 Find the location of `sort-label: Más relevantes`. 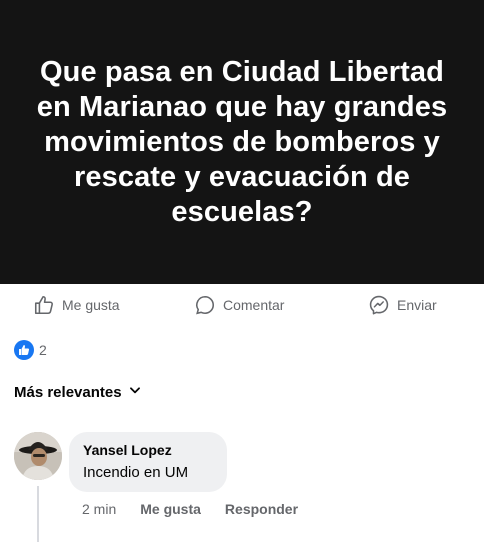

sort-label: Más relevantes is located at coordinates (68, 392).